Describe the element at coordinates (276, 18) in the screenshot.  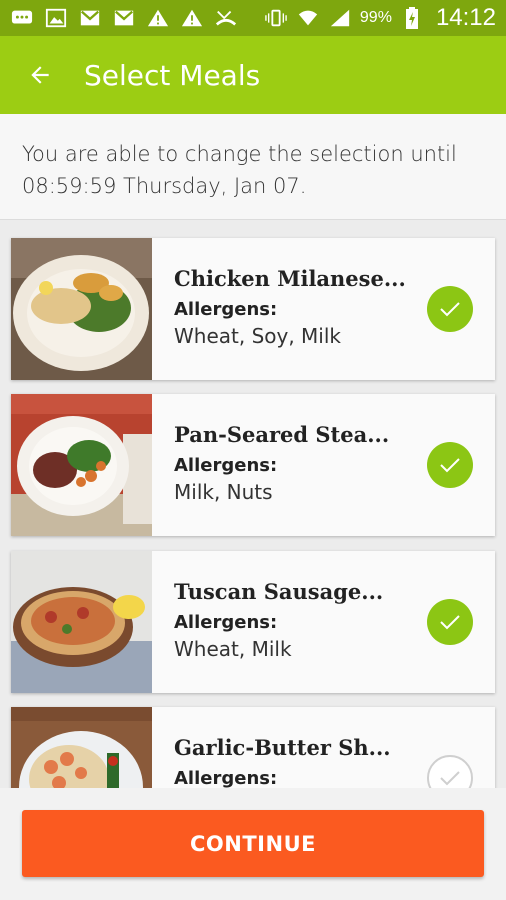
I see `vibrate-icon` at that location.